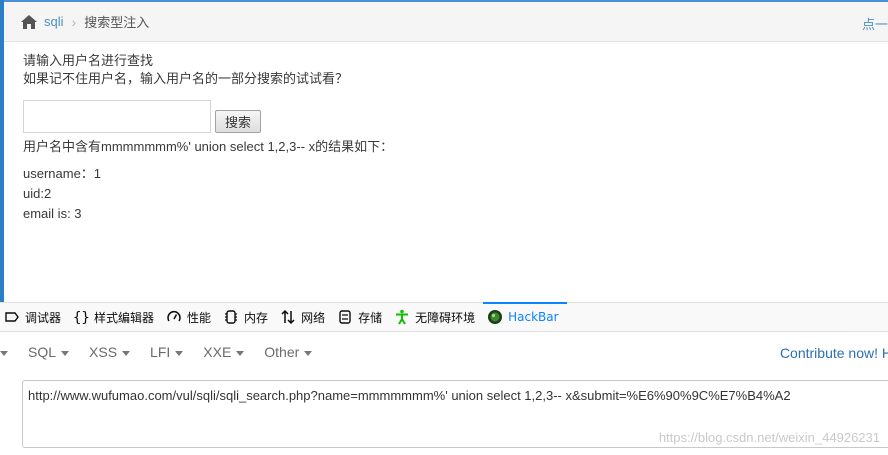 Image resolution: width=888 pixels, height=455 pixels. I want to click on menu-sql: SQL, so click(49, 352).